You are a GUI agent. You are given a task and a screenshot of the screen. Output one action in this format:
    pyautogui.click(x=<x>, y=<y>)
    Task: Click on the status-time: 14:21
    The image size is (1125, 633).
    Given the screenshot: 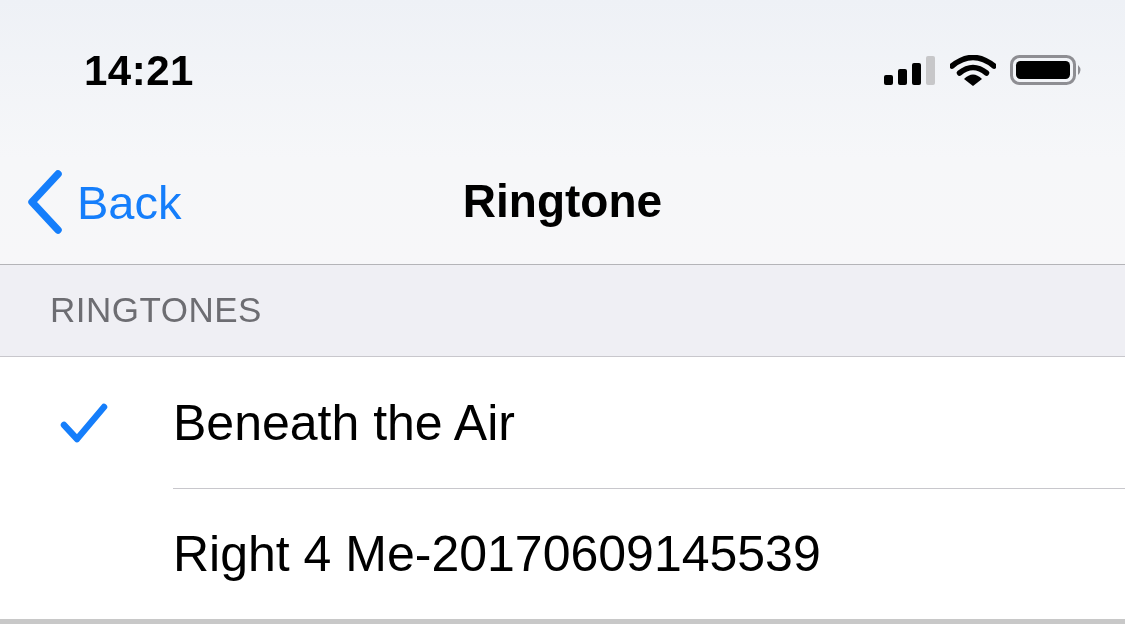 What is the action you would take?
    pyautogui.click(x=139, y=70)
    